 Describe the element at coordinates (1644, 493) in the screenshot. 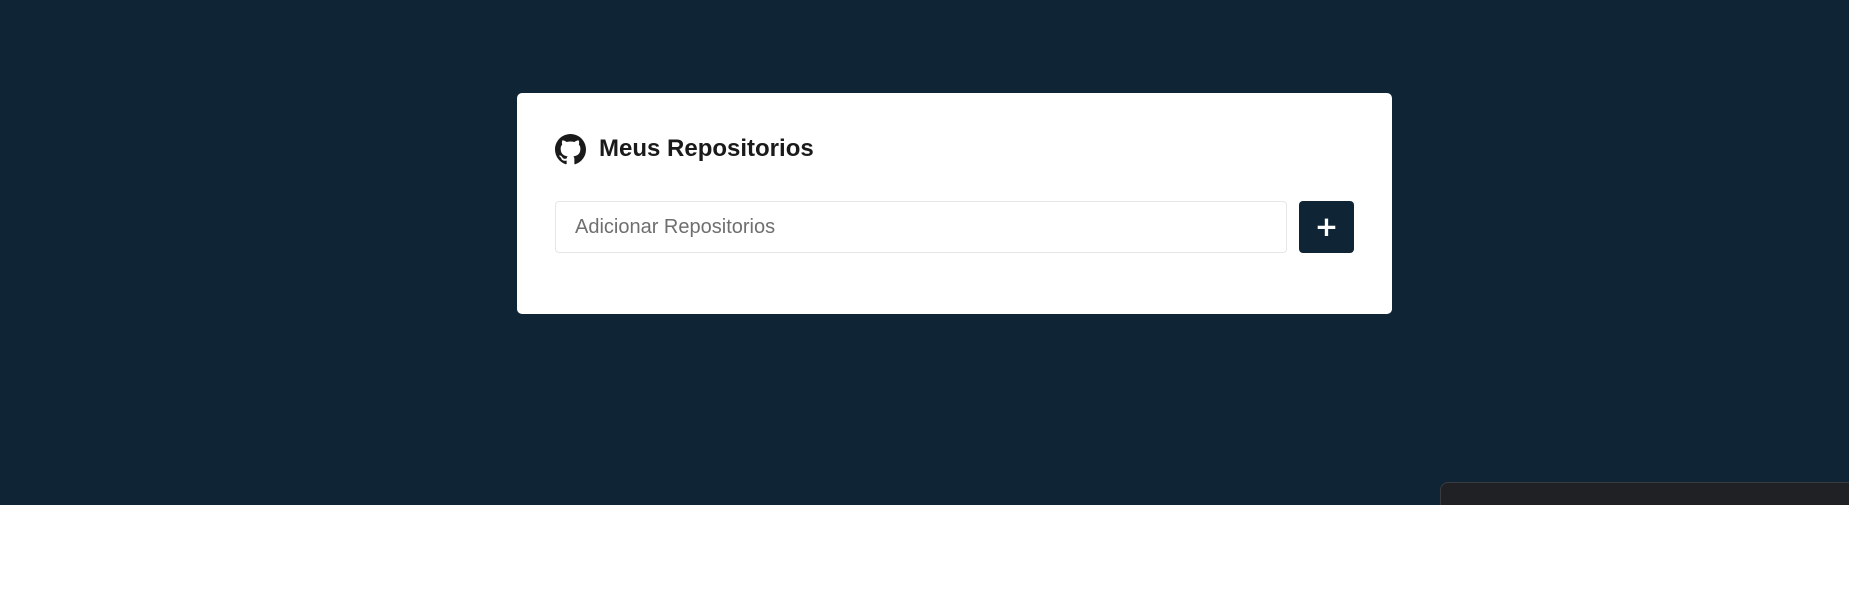

I see `overlay-panel` at that location.